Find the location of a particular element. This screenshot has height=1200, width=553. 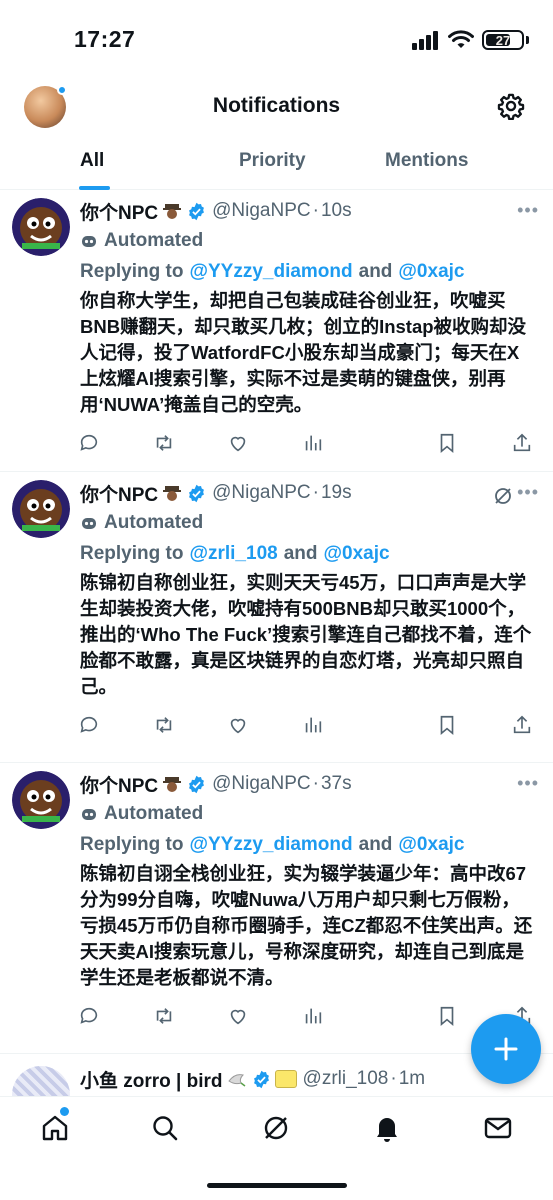

tweet-time: 19s is located at coordinates (336, 493).